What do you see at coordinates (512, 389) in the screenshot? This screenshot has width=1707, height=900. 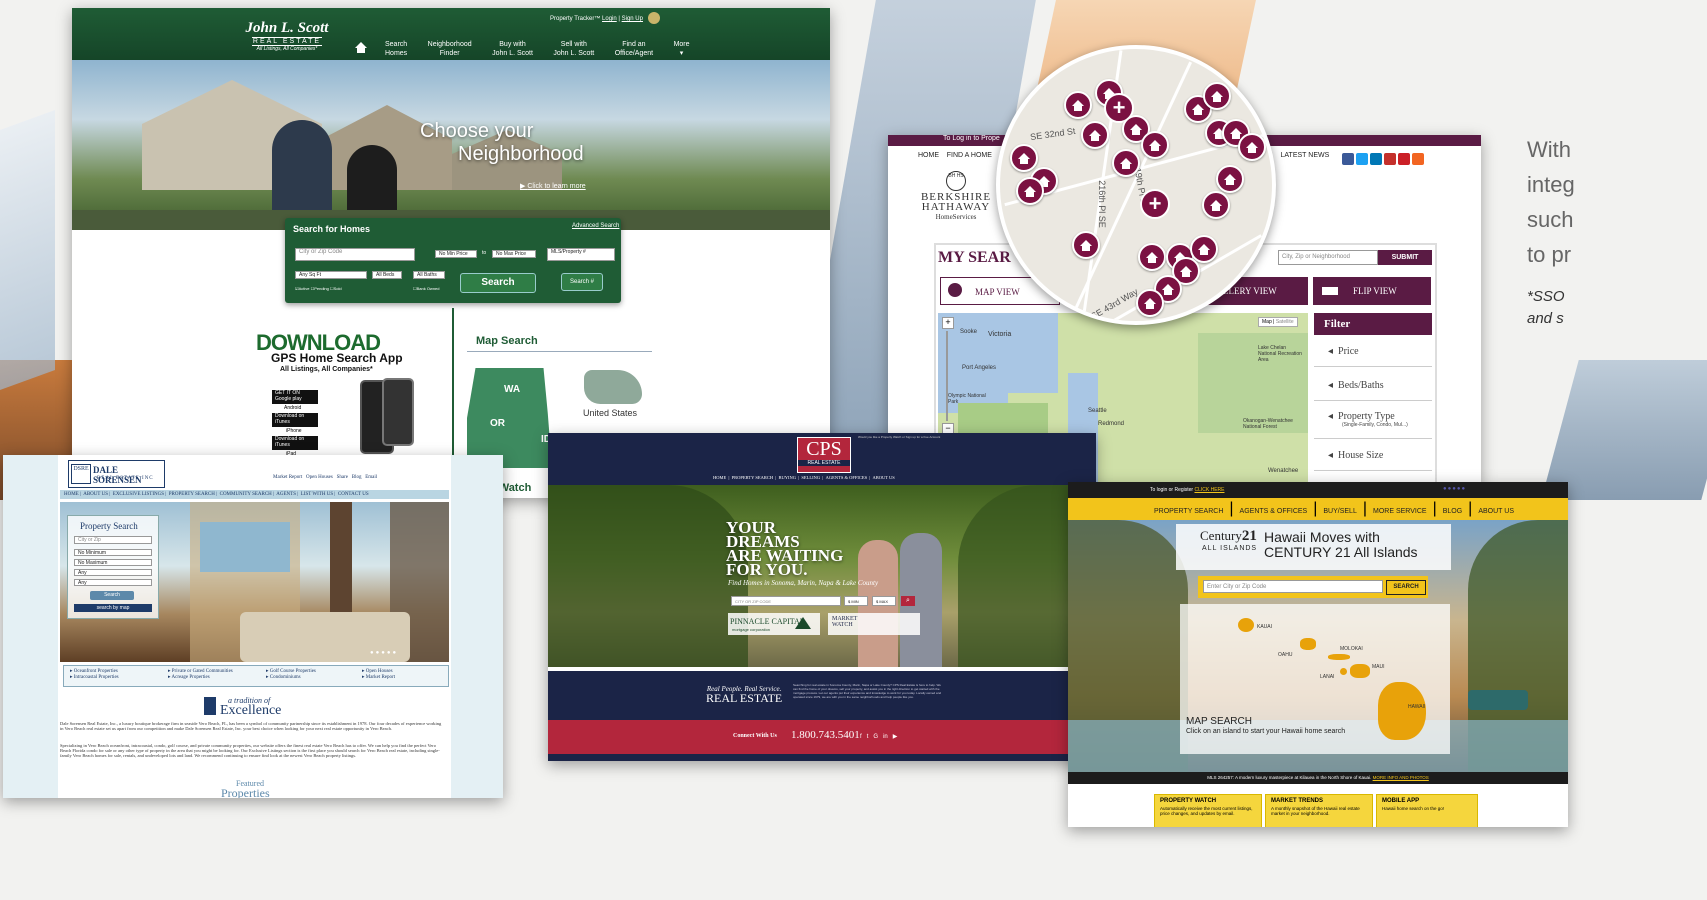 I see `state-wa: WA` at bounding box center [512, 389].